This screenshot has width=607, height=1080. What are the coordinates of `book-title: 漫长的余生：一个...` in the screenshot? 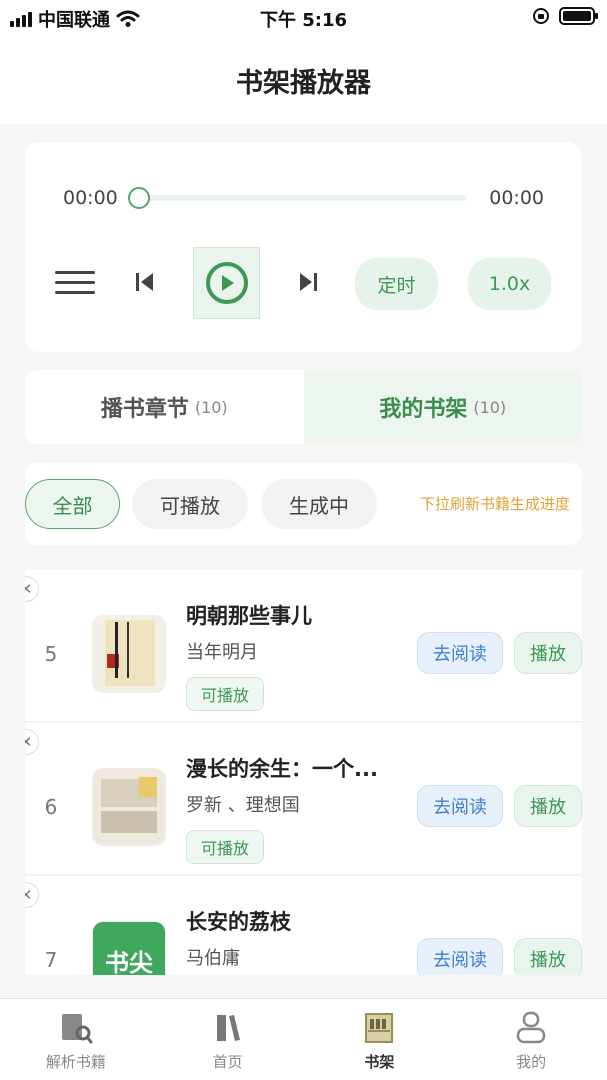 It's located at (282, 768).